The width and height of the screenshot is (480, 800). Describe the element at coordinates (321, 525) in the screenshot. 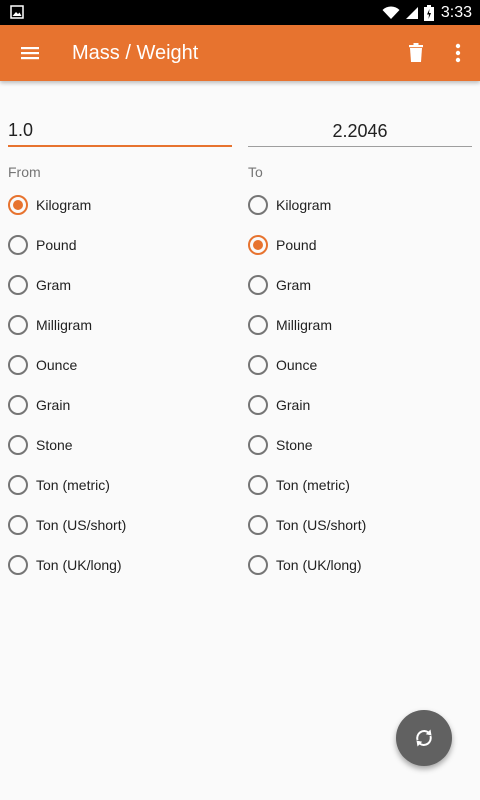

I see `to-unit-label: Ton (US/short)` at that location.